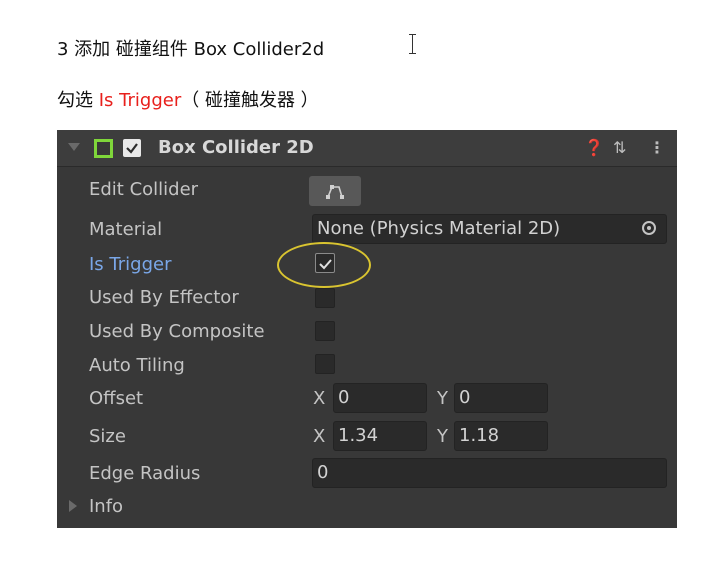  What do you see at coordinates (319, 436) in the screenshot?
I see `size-x-axis-label: X` at bounding box center [319, 436].